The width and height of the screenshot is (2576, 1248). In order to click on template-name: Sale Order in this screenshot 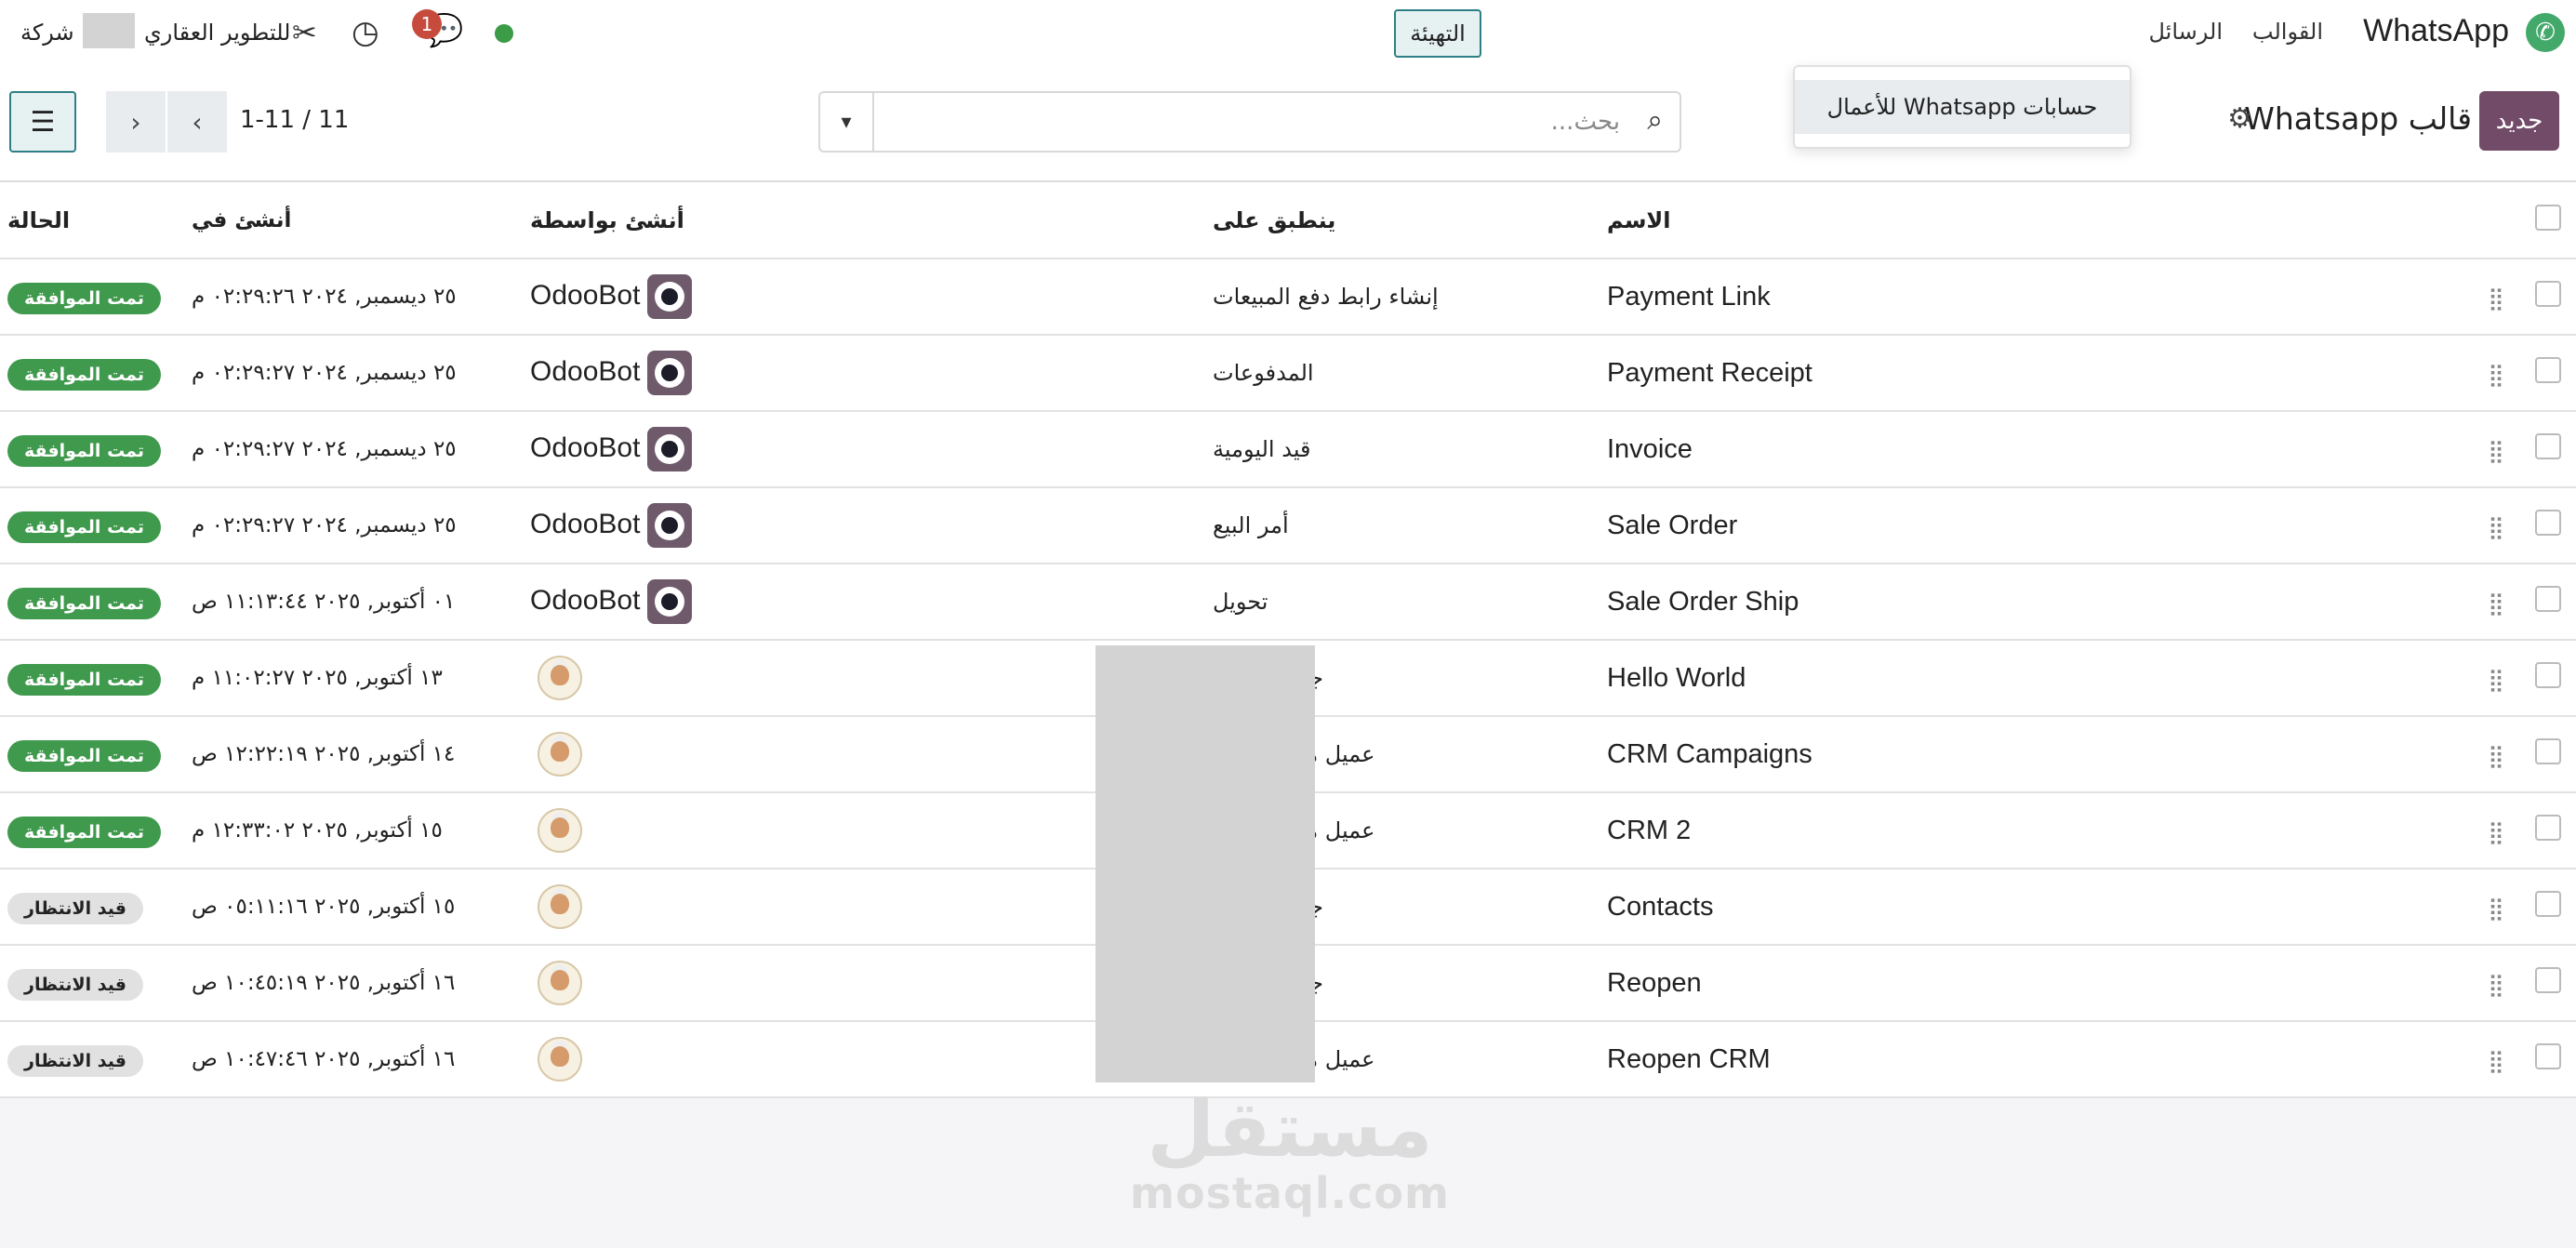, I will do `click(2033, 525)`.